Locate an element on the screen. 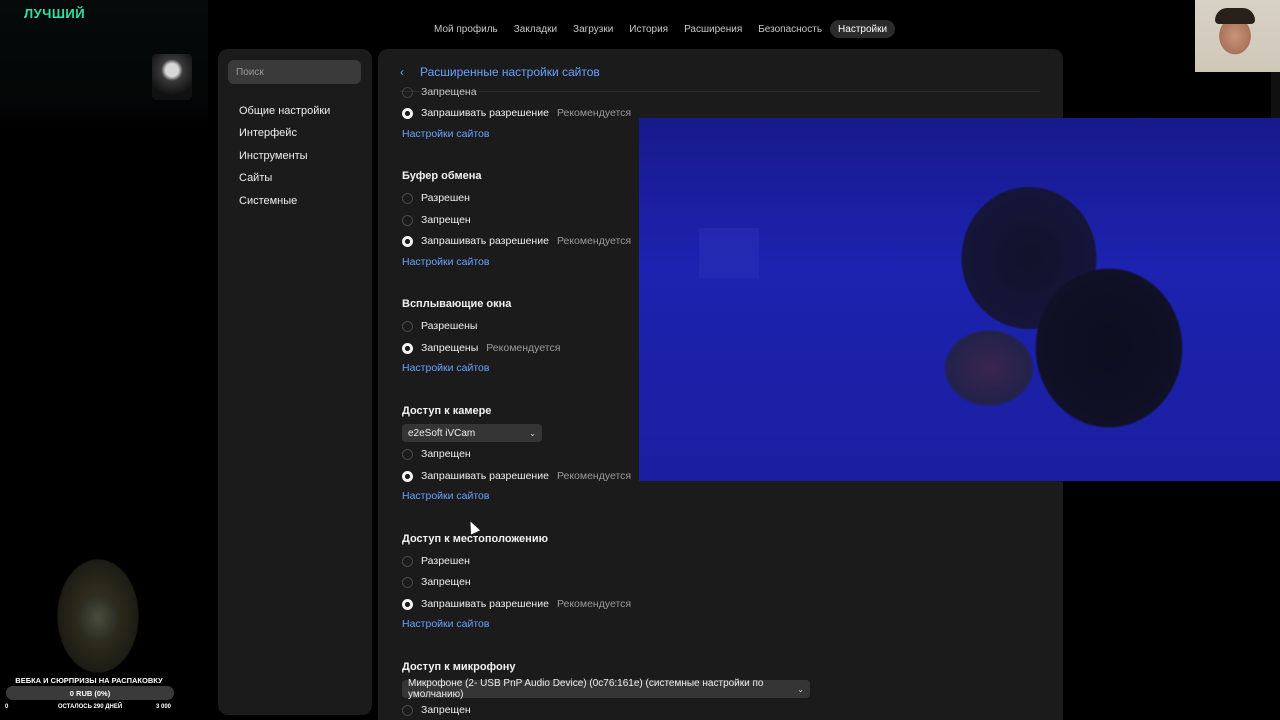 The height and width of the screenshot is (720, 1280). section-title-clipboard: Буфер обмена is located at coordinates (442, 176).